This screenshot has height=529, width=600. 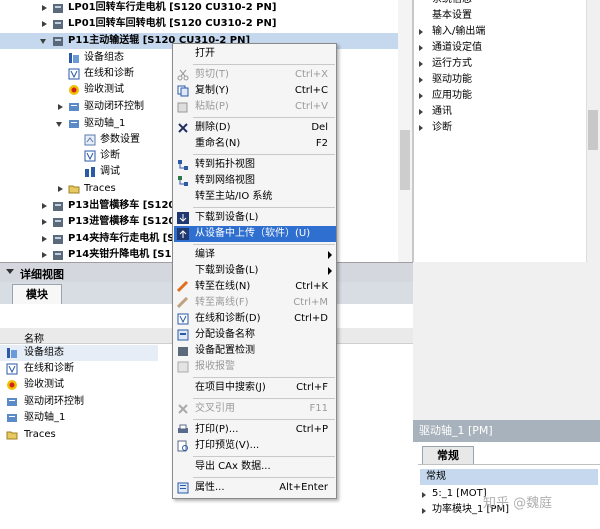 I want to click on detail-row-acceptance: 验收测试, so click(x=79, y=385).